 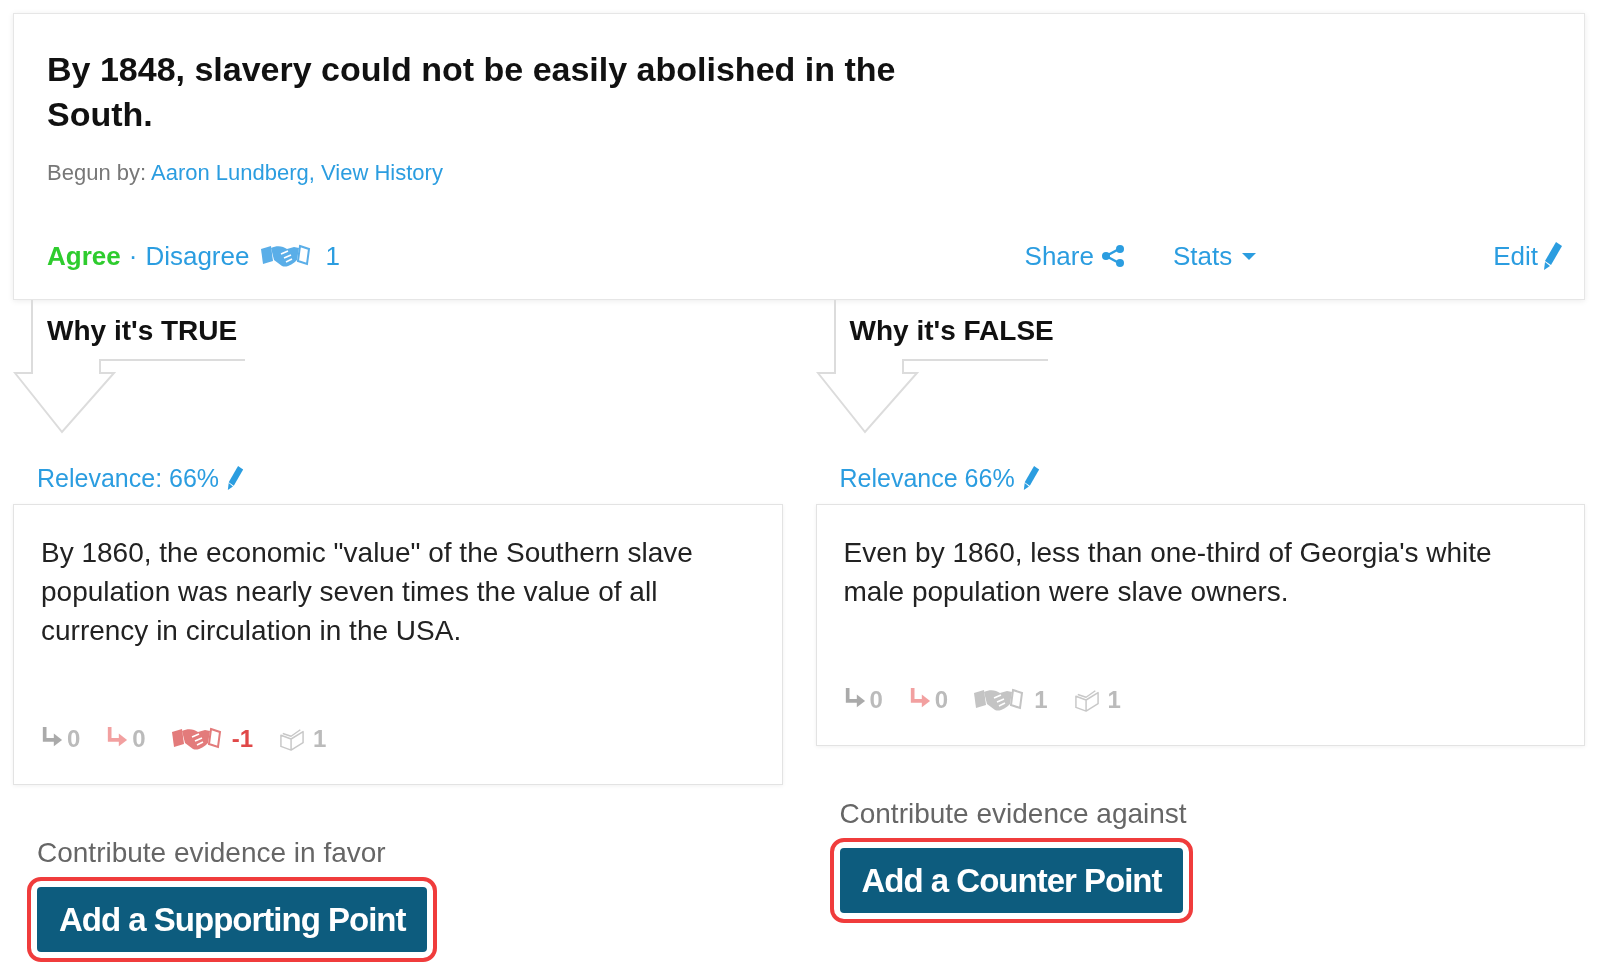 I want to click on edit-link: Edit, so click(x=1528, y=256).